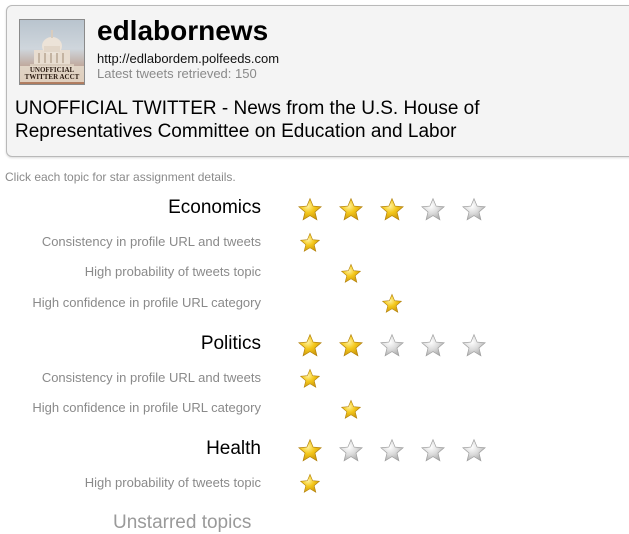  What do you see at coordinates (182, 523) in the screenshot?
I see `unstarred-topics-link: Unstarred topics` at bounding box center [182, 523].